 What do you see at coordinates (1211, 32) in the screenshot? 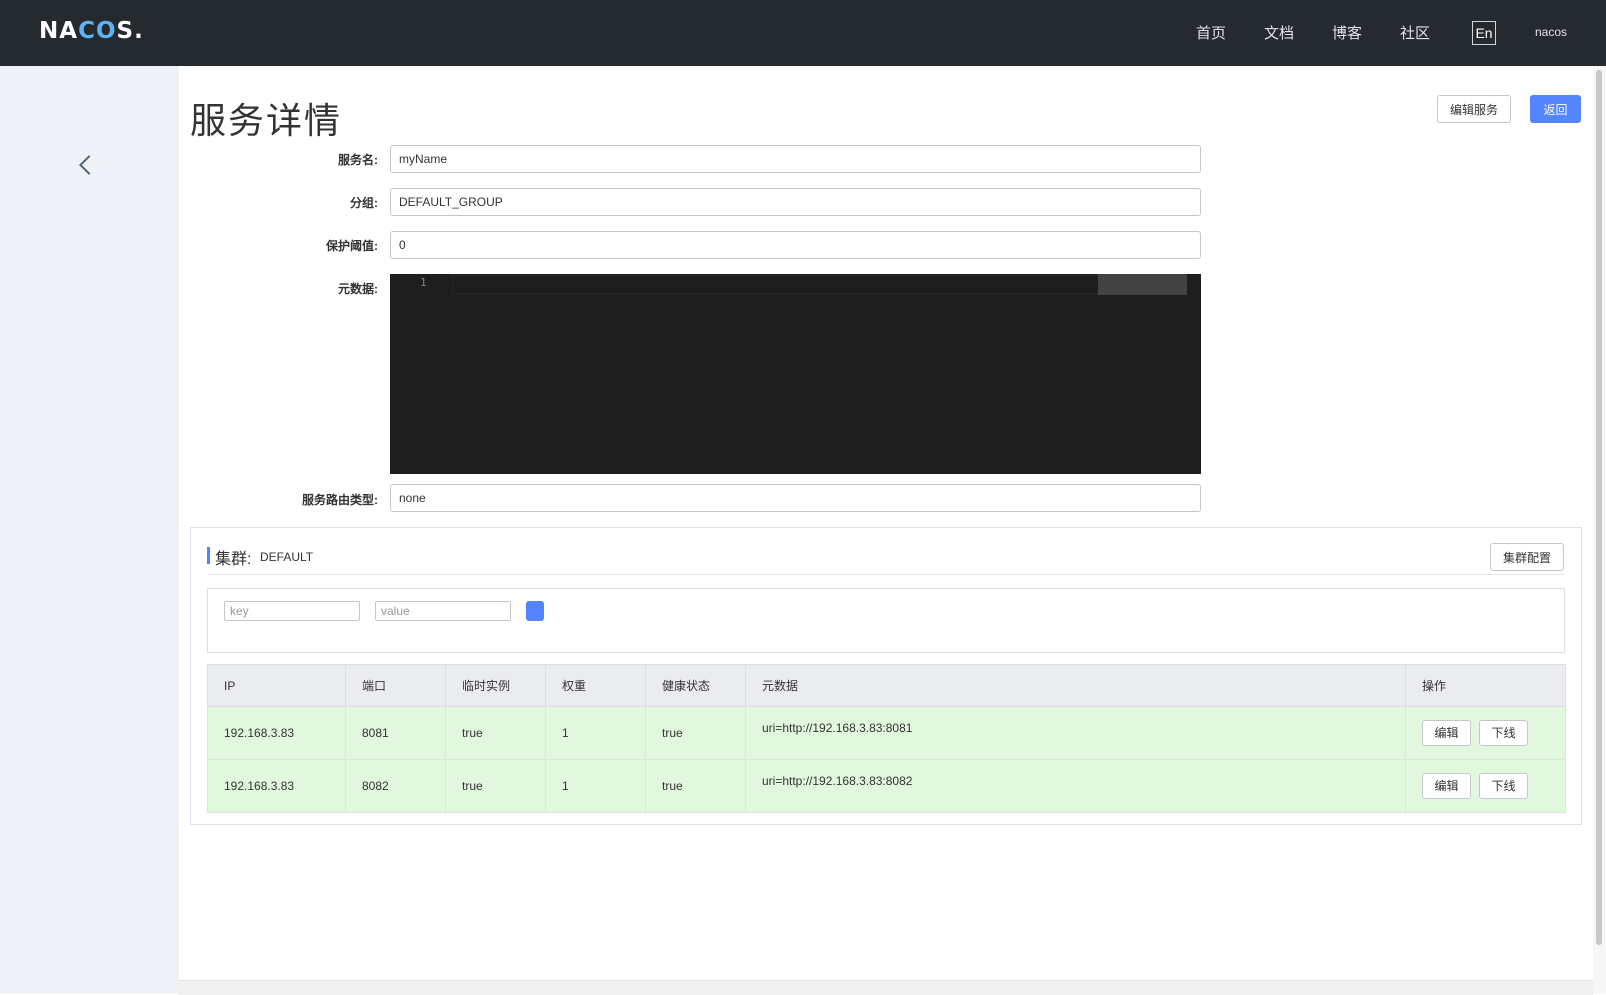
I see `nav-link-home: 首页` at bounding box center [1211, 32].